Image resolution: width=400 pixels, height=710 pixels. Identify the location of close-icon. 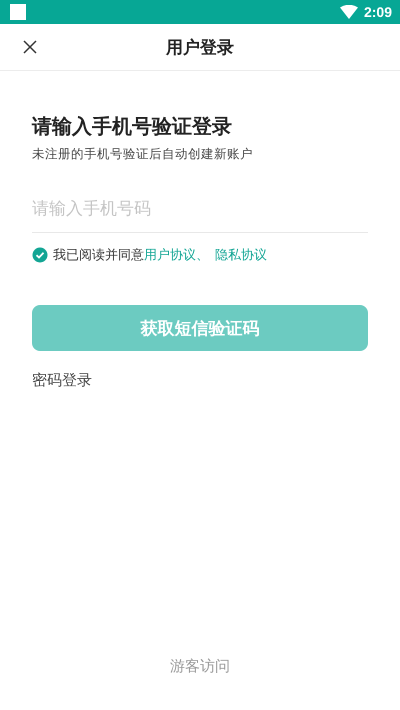
(30, 47).